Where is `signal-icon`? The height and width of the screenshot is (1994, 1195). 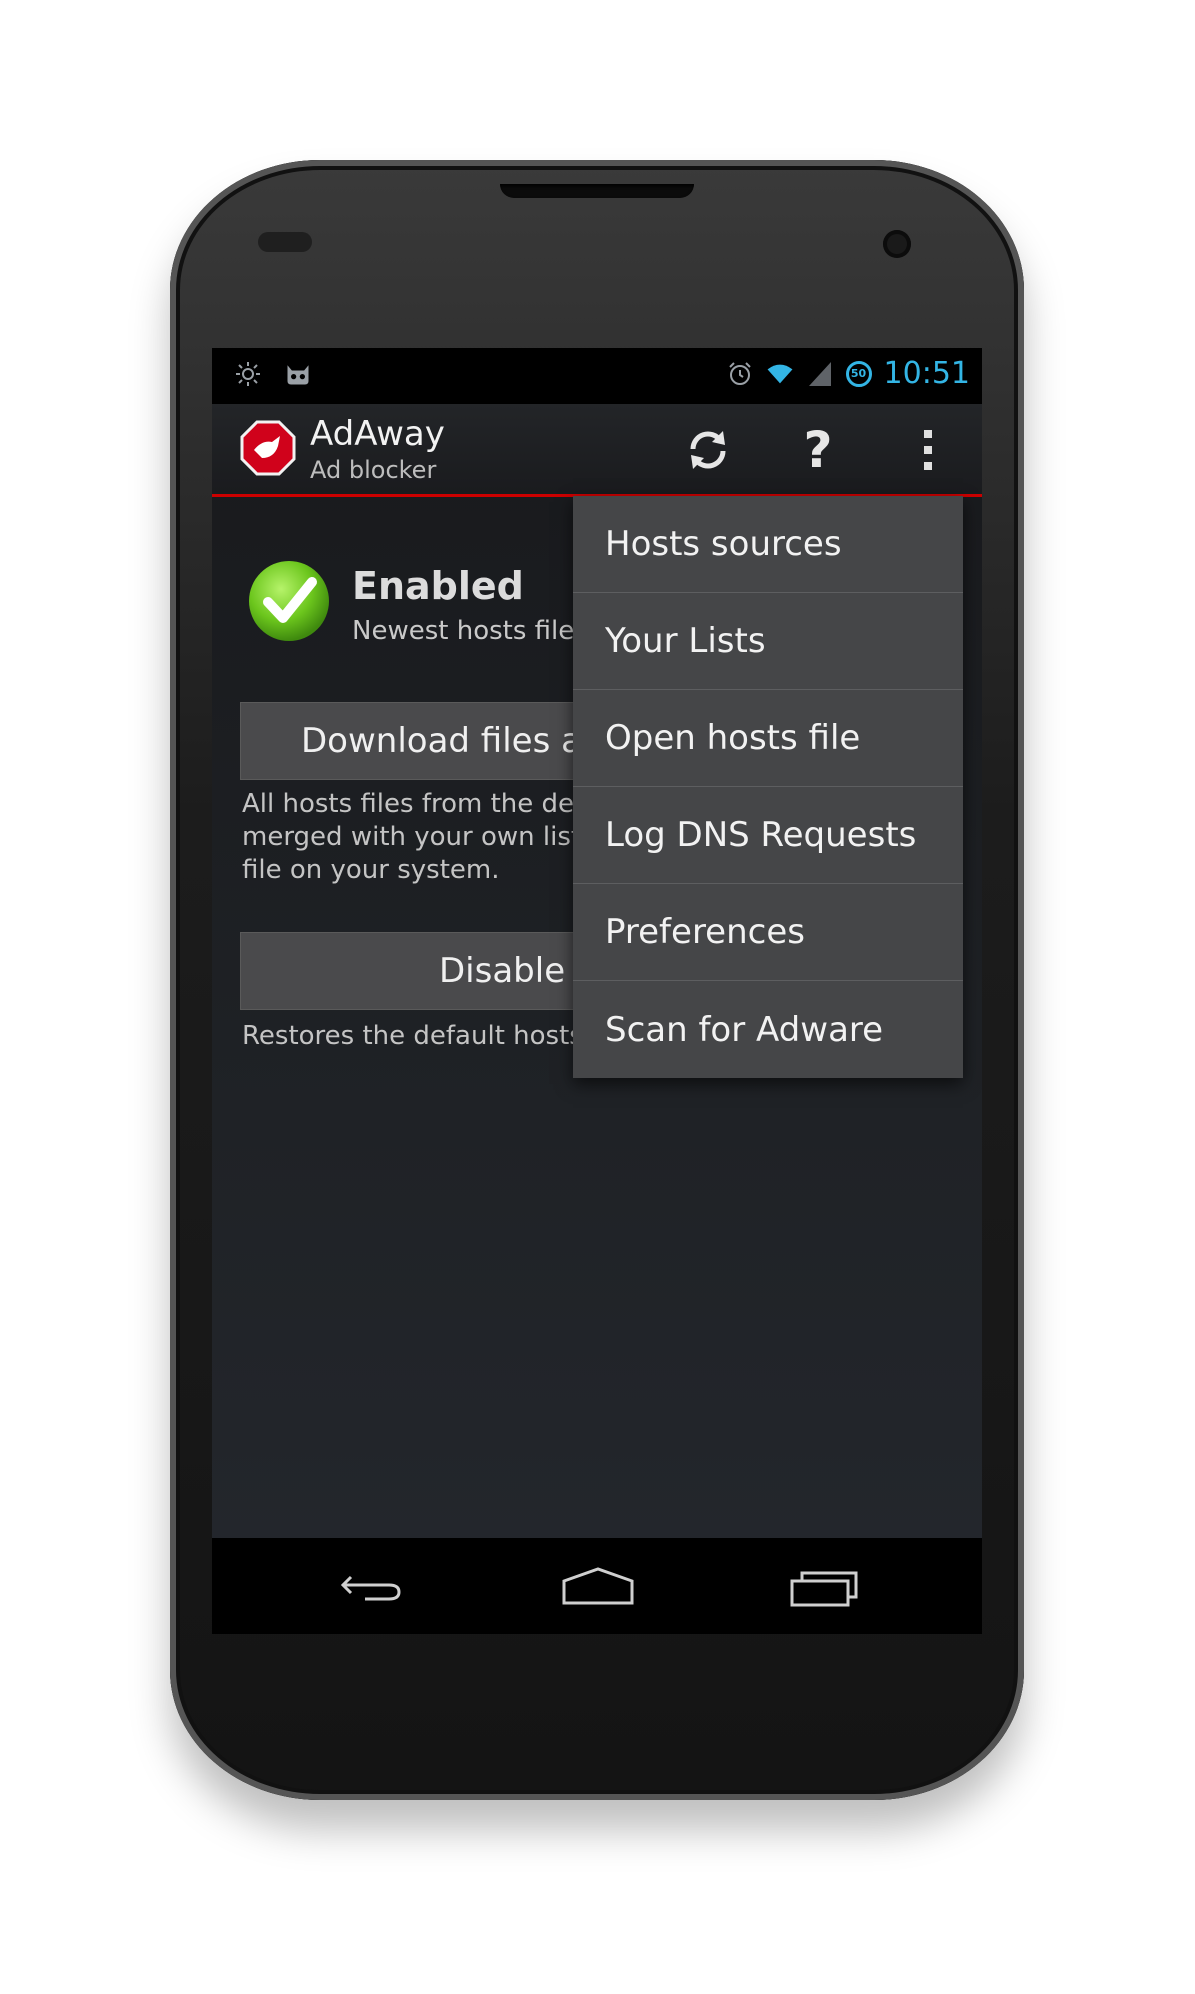 signal-icon is located at coordinates (820, 374).